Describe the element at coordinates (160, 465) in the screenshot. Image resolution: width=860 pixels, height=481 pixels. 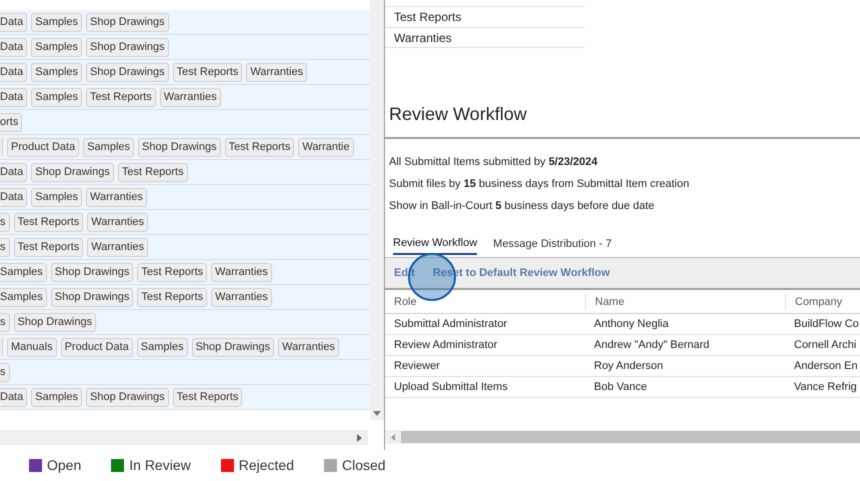
I see `legend-label: In Review` at that location.